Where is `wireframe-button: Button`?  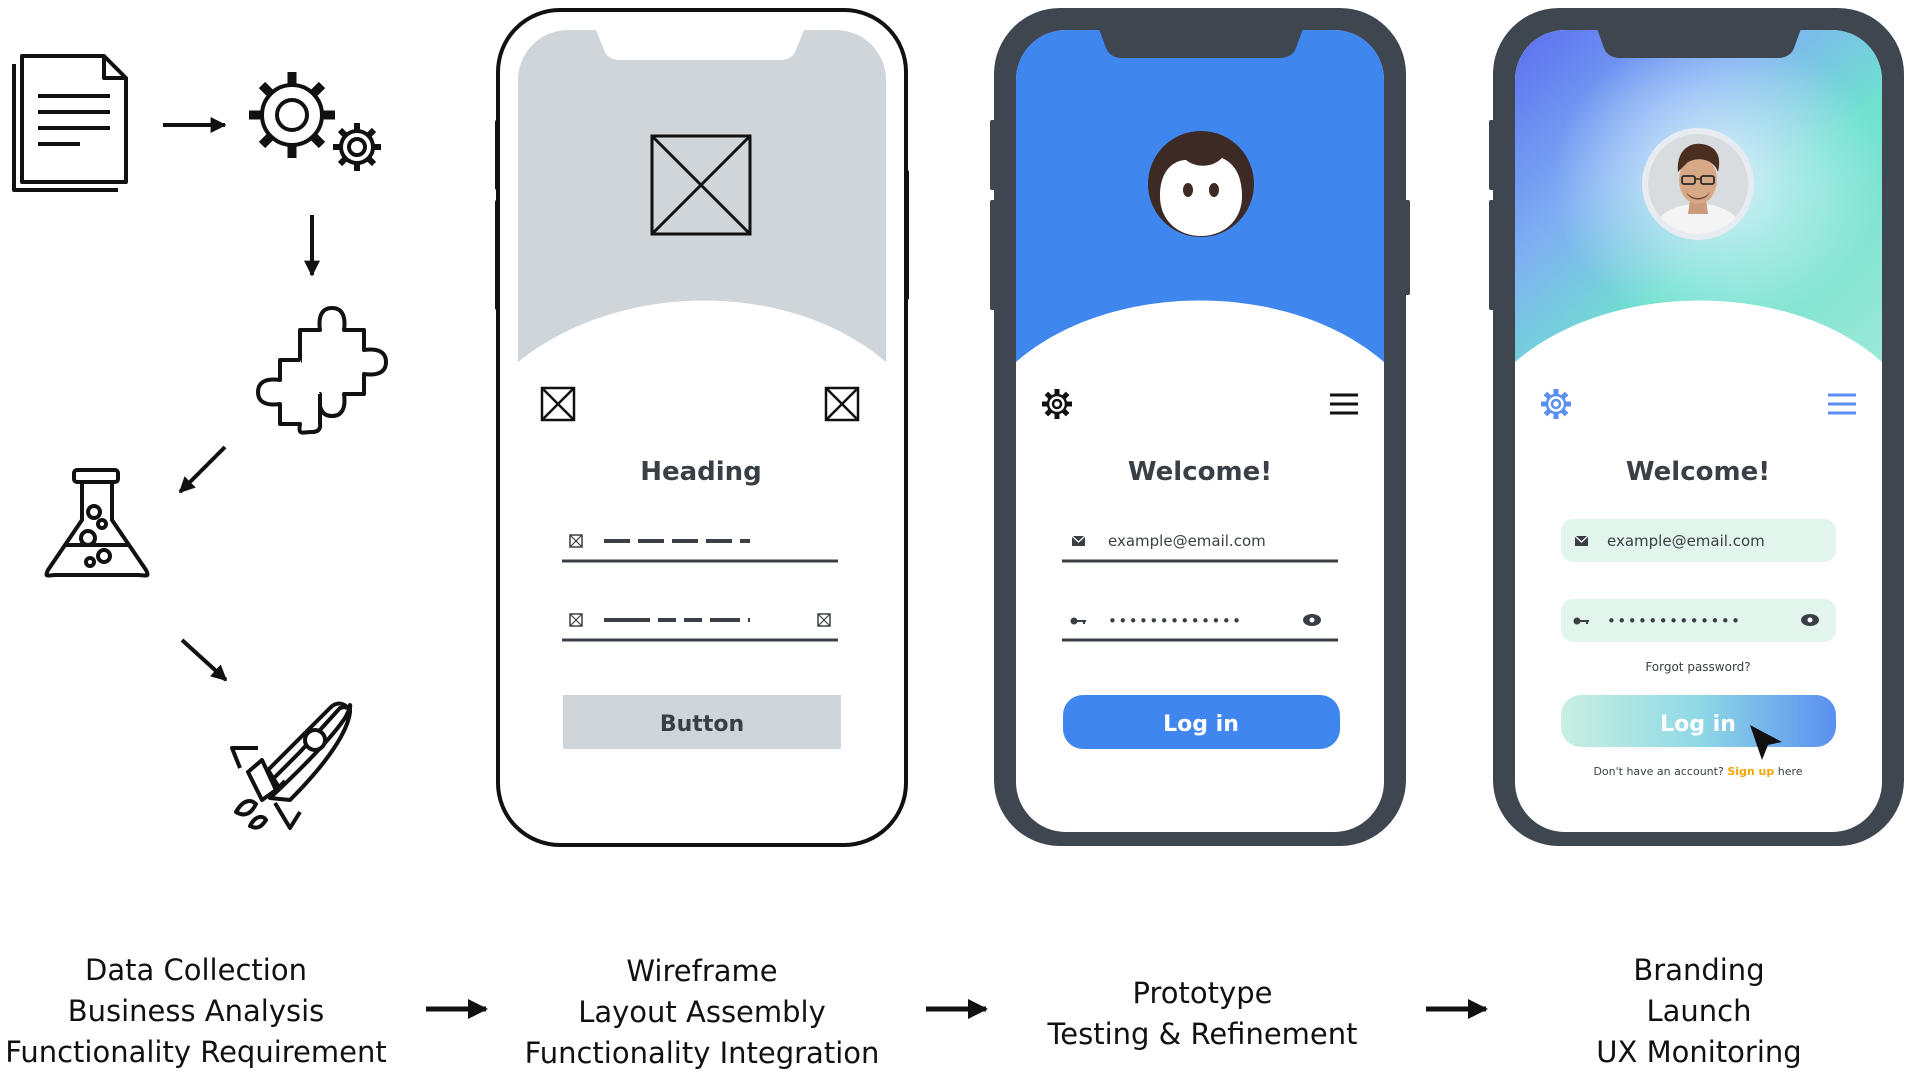
wireframe-button: Button is located at coordinates (702, 722).